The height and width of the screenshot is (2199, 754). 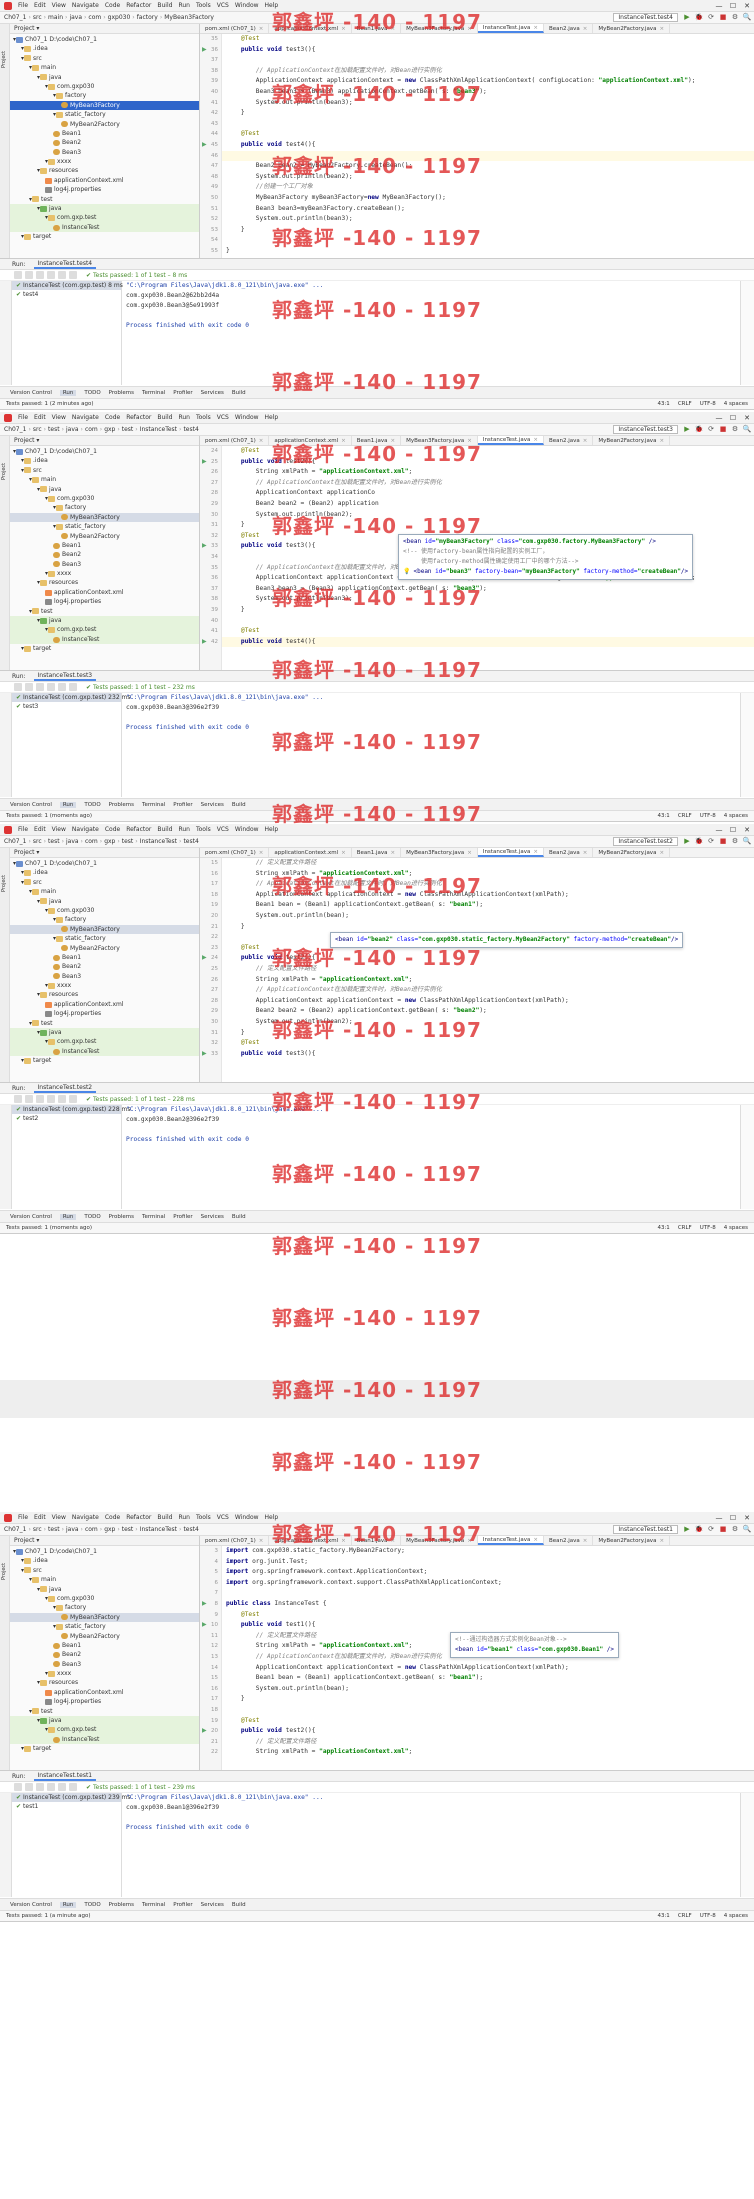 I want to click on tool-window-button: Run, so click(x=68, y=804).